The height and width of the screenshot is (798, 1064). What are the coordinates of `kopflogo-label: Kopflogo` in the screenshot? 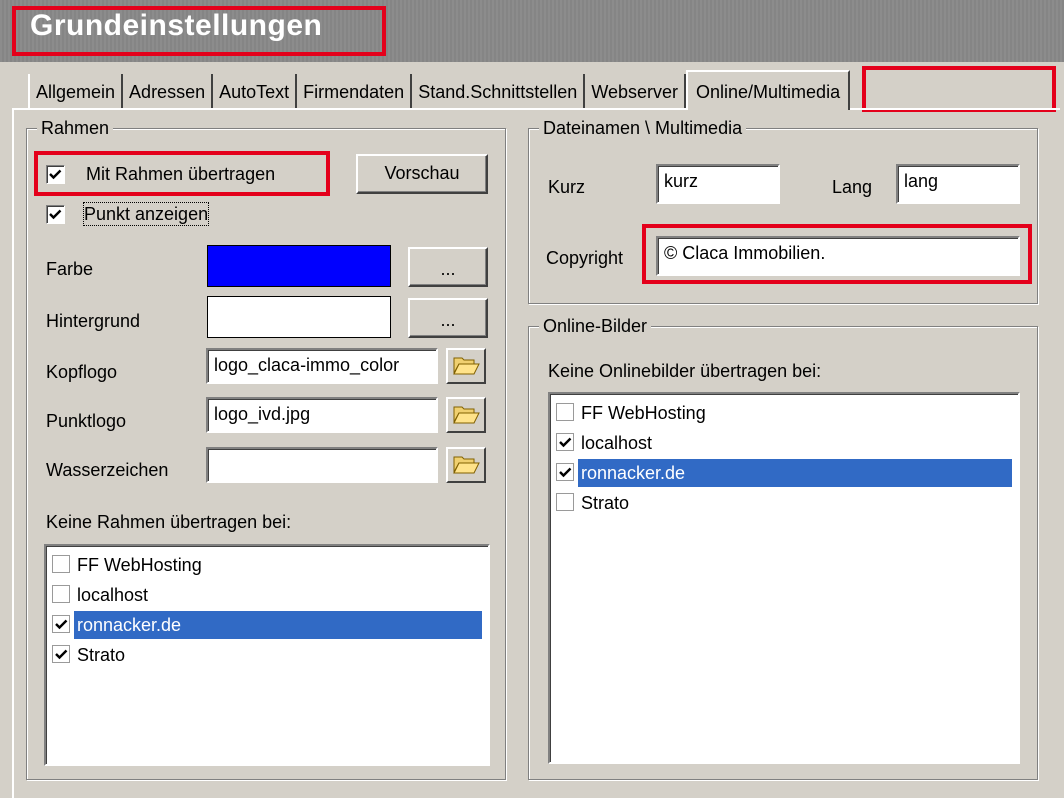 It's located at (82, 372).